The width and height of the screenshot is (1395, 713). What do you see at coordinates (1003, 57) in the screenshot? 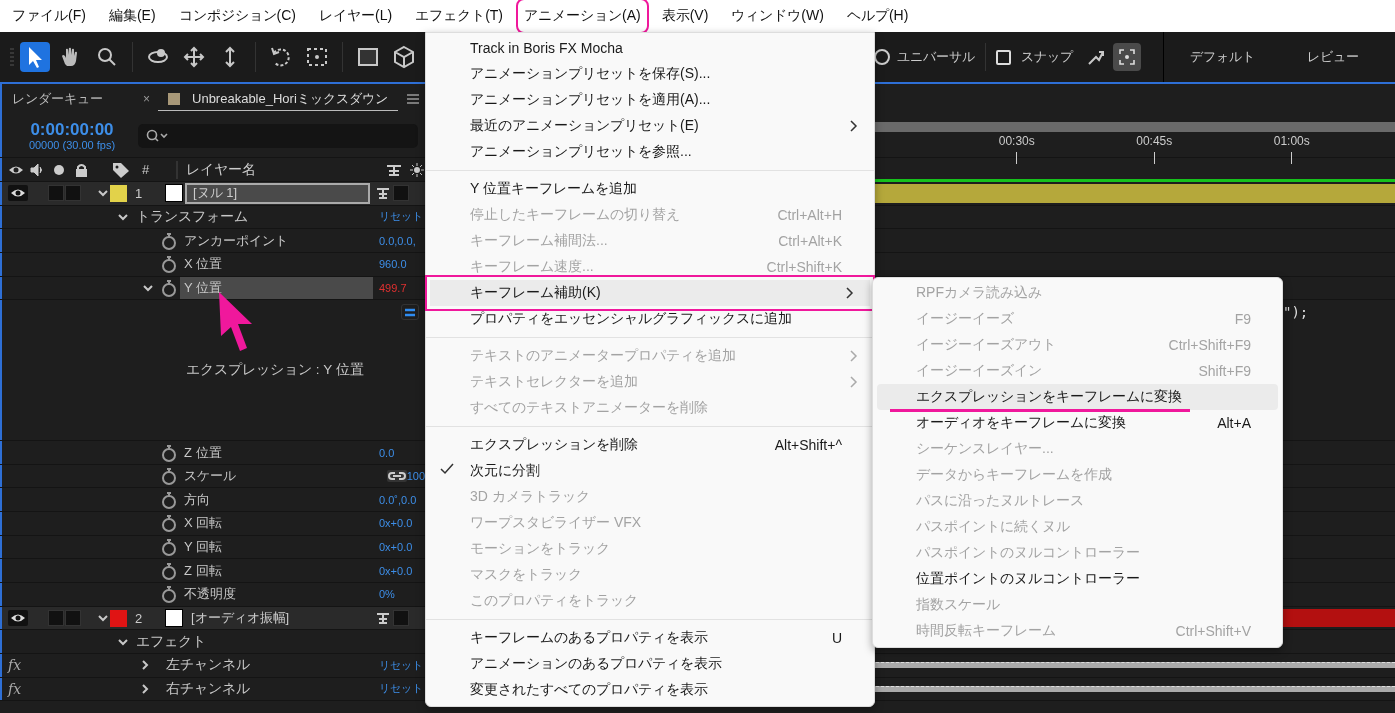
I see `snap-checkbox` at bounding box center [1003, 57].